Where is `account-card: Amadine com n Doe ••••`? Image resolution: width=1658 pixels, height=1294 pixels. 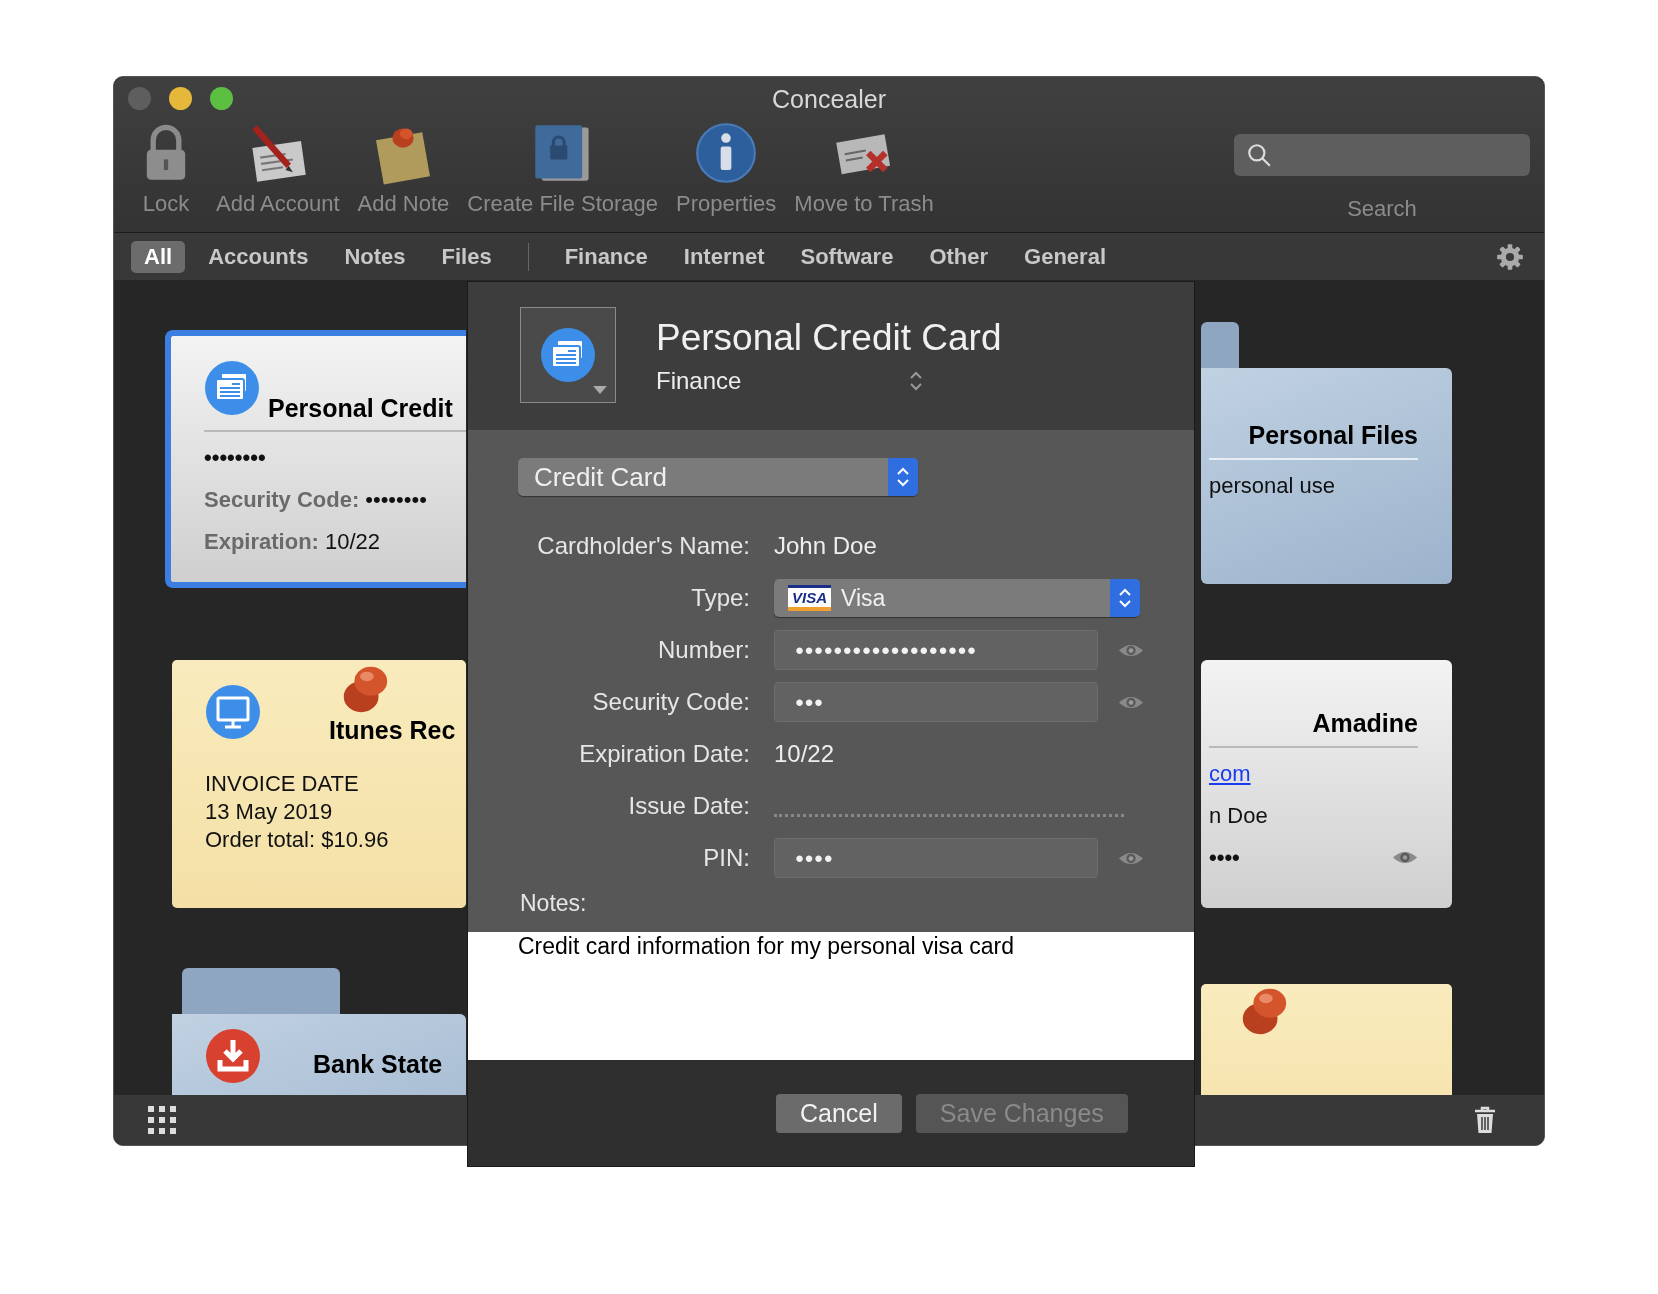
account-card: Amadine com n Doe •••• is located at coordinates (1326, 784).